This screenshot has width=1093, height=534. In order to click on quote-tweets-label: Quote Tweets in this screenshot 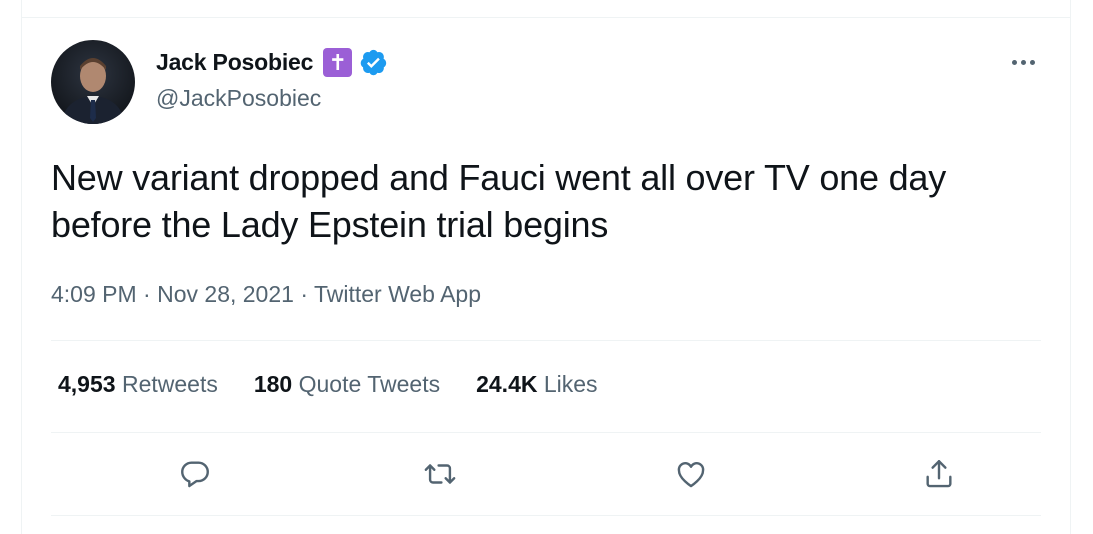, I will do `click(369, 384)`.